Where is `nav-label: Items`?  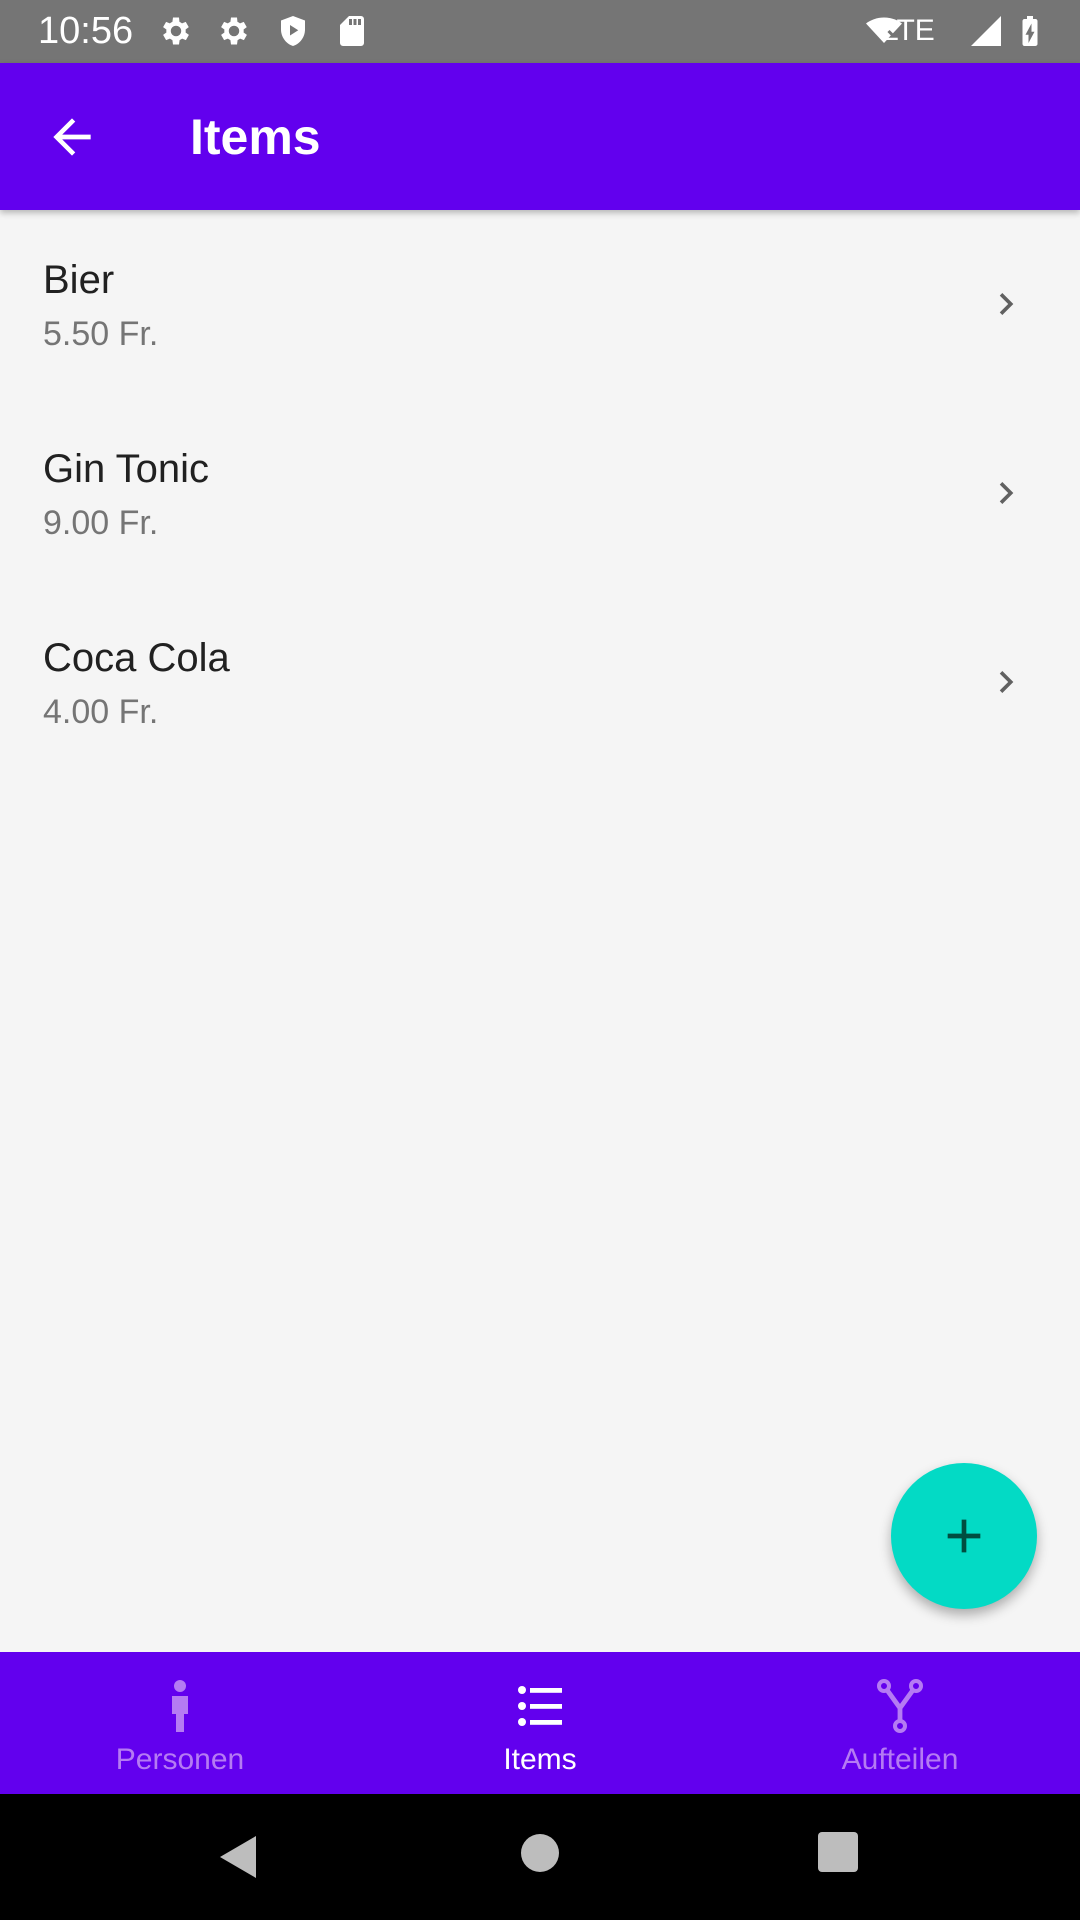 nav-label: Items is located at coordinates (540, 1759).